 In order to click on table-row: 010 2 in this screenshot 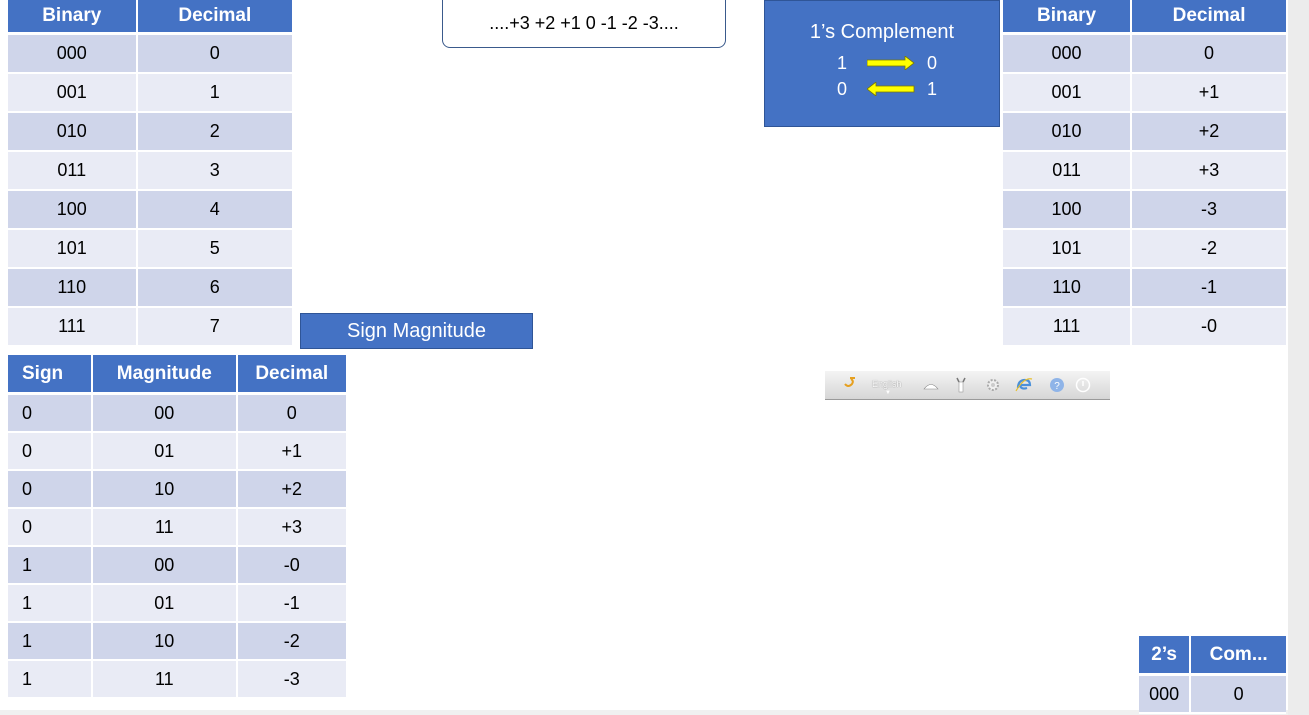, I will do `click(150, 132)`.